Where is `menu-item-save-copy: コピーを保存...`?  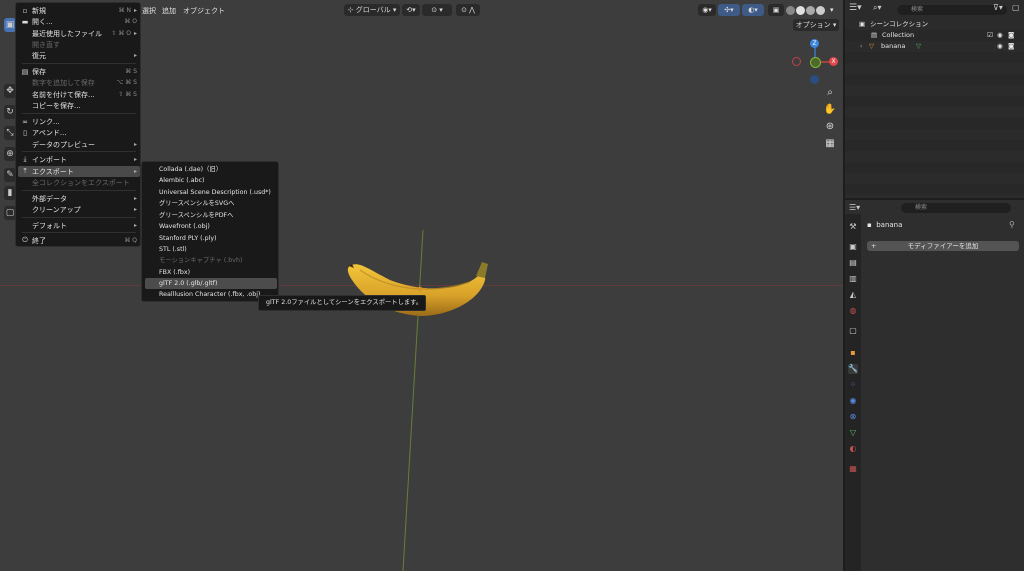 menu-item-save-copy: コピーを保存... is located at coordinates (79, 105).